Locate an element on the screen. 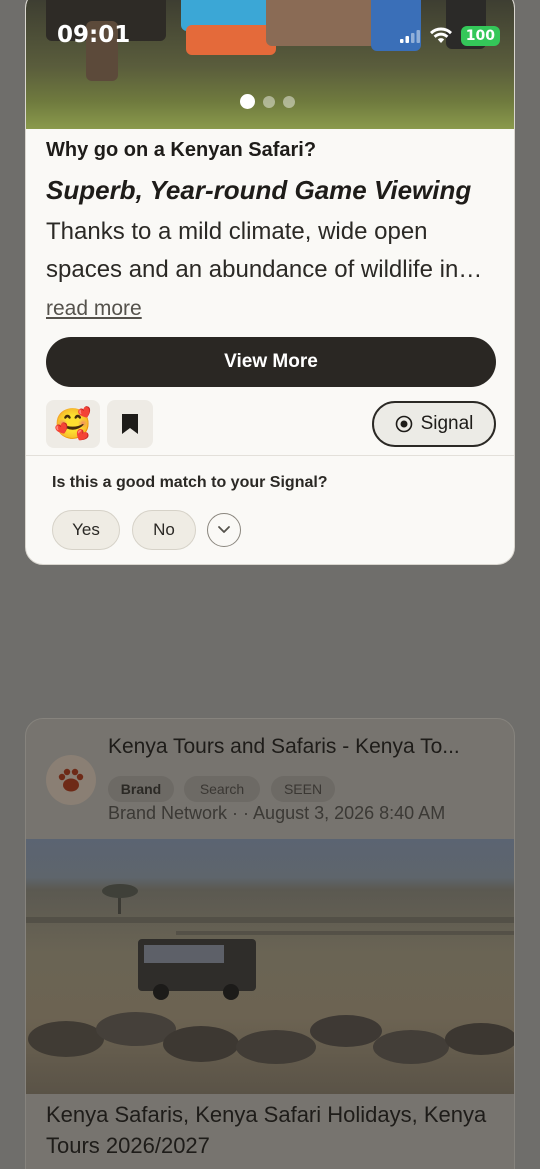 This screenshot has height=1169, width=540. signal-target-icon is located at coordinates (403, 424).